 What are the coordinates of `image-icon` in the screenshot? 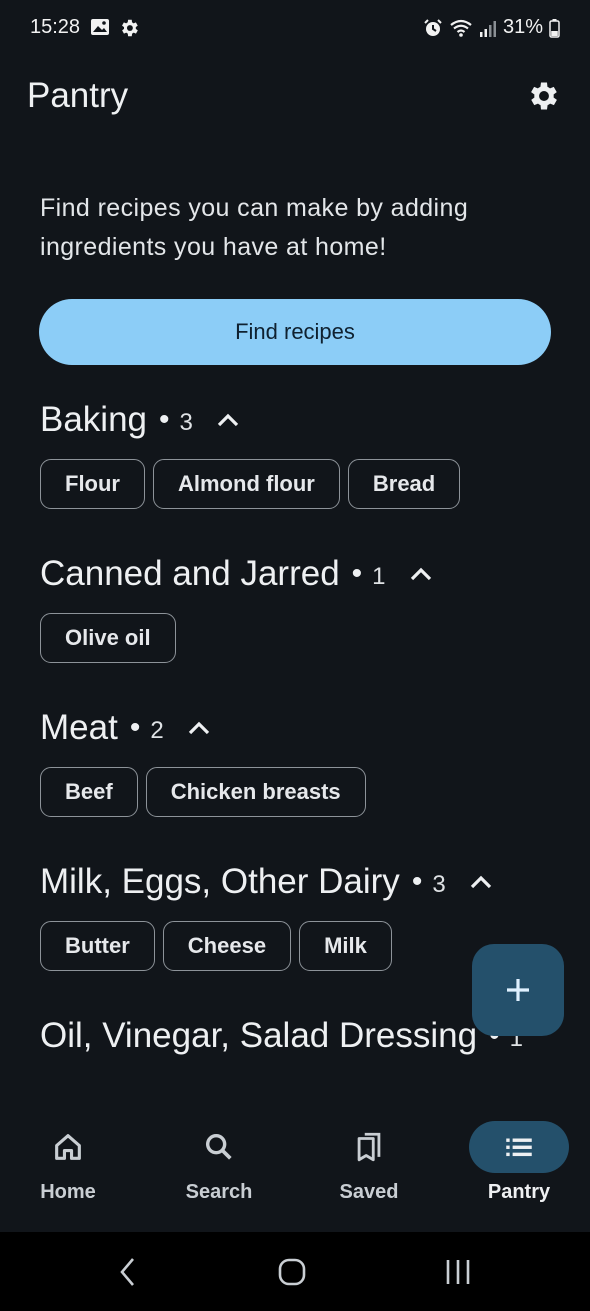 It's located at (100, 27).